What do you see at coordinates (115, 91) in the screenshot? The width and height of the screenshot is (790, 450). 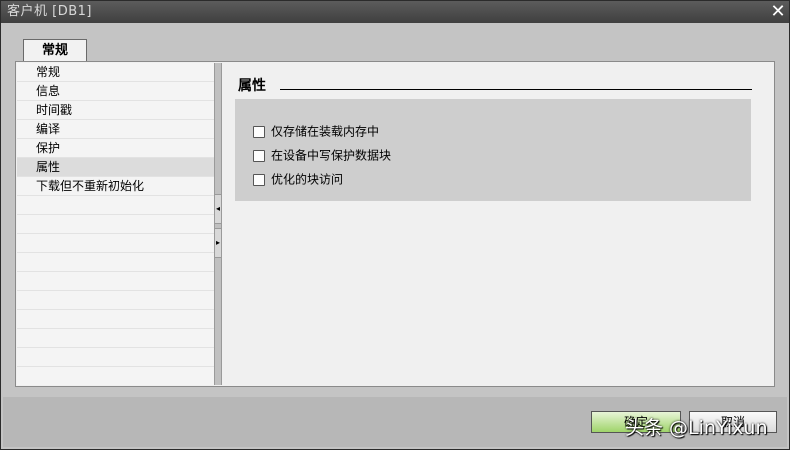 I see `nav-item-information: 信息` at bounding box center [115, 91].